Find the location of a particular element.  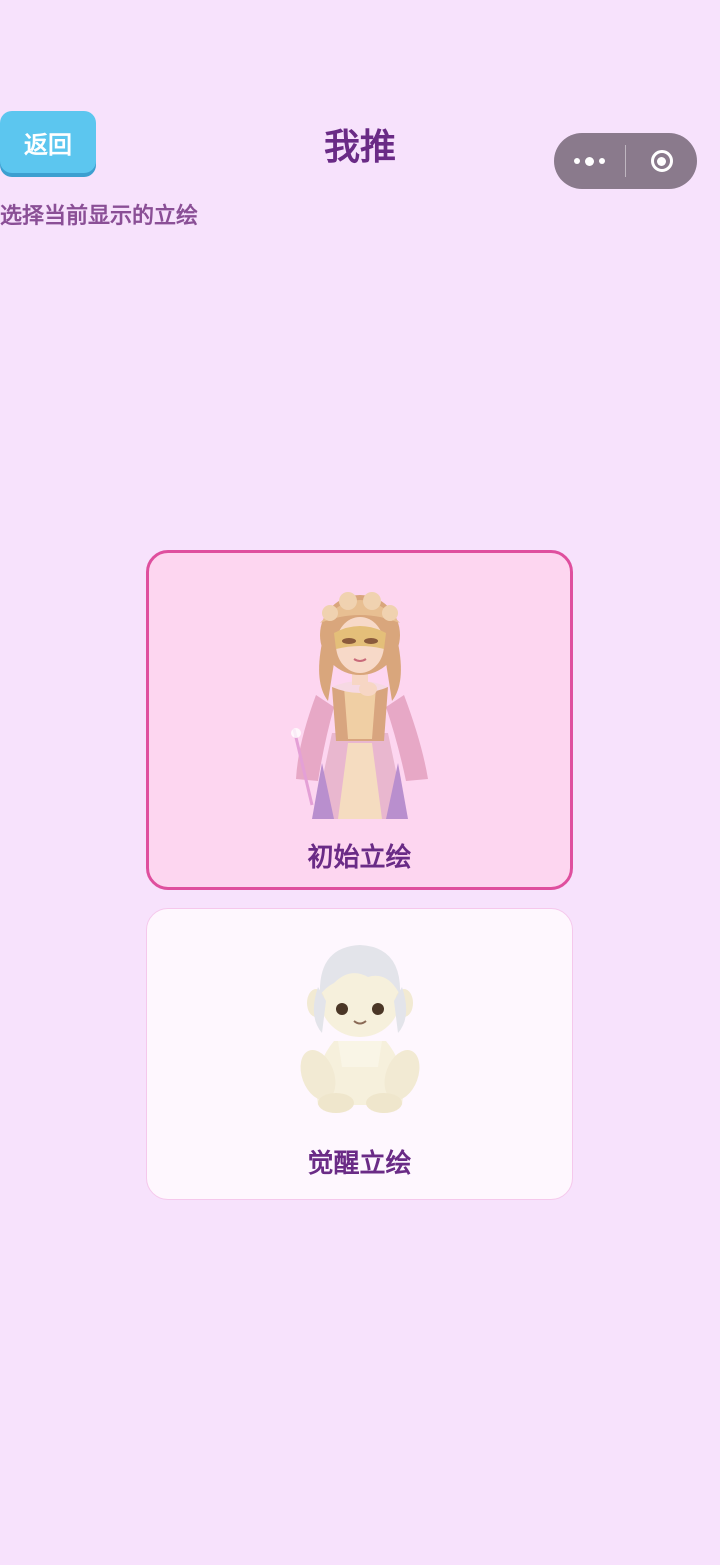

target-close-icon is located at coordinates (661, 161).